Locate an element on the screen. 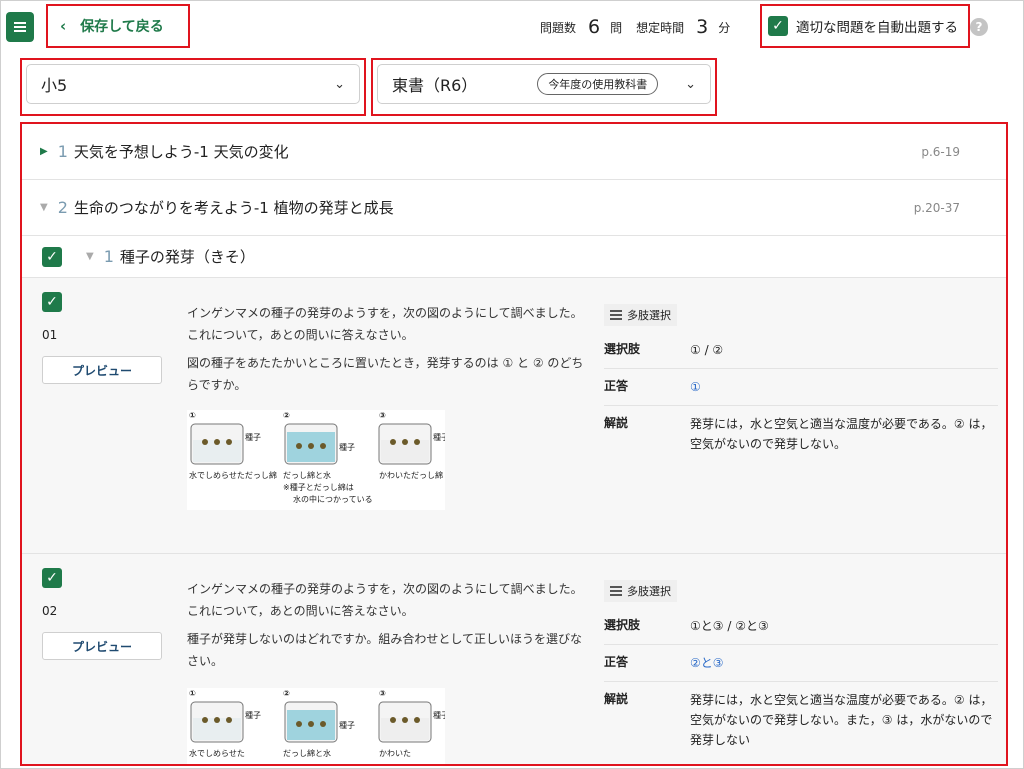  grade-select-highlight: 小5 ⌄ is located at coordinates (193, 87).